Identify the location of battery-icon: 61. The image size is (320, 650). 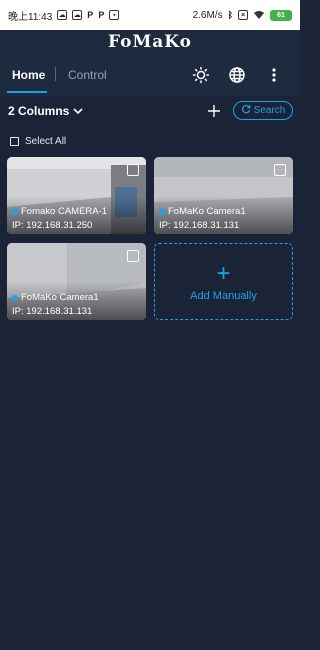
(281, 15).